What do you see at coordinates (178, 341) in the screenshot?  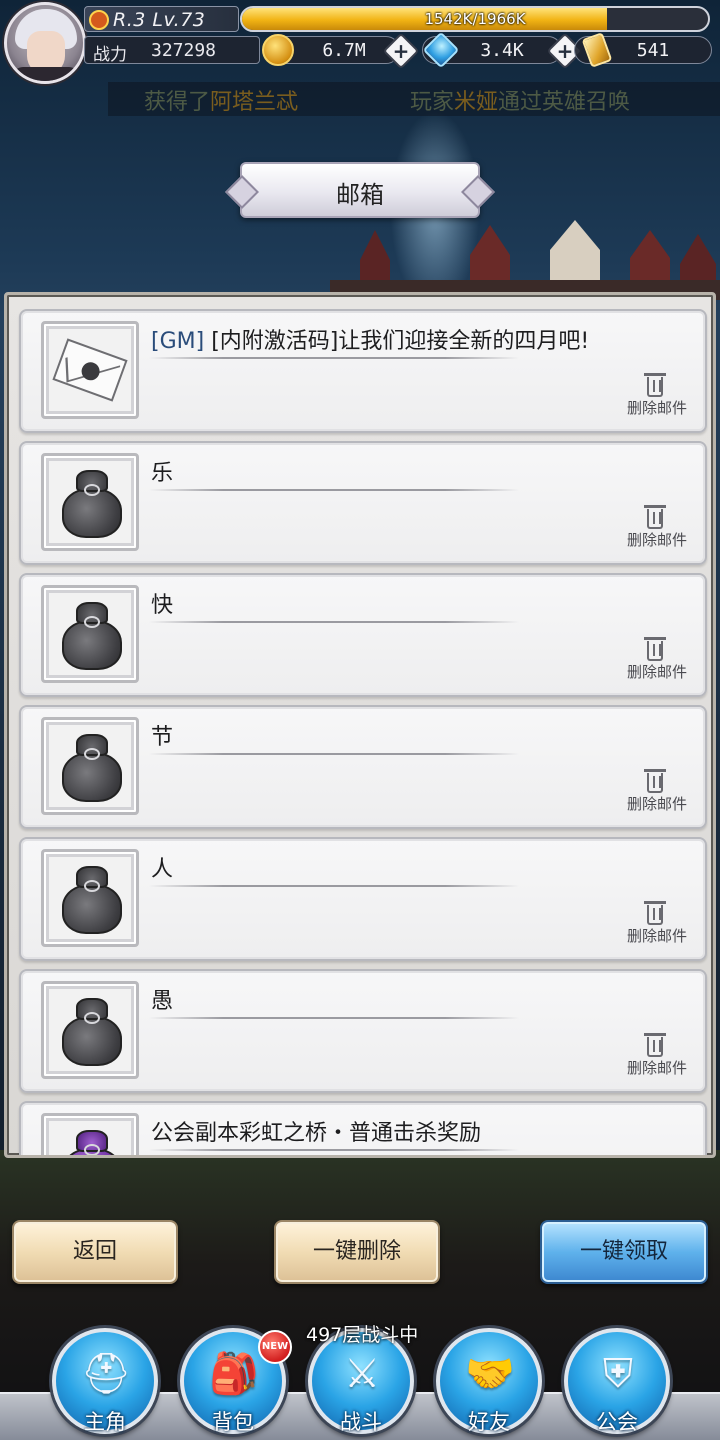 I see `gm-tag: [GM]` at bounding box center [178, 341].